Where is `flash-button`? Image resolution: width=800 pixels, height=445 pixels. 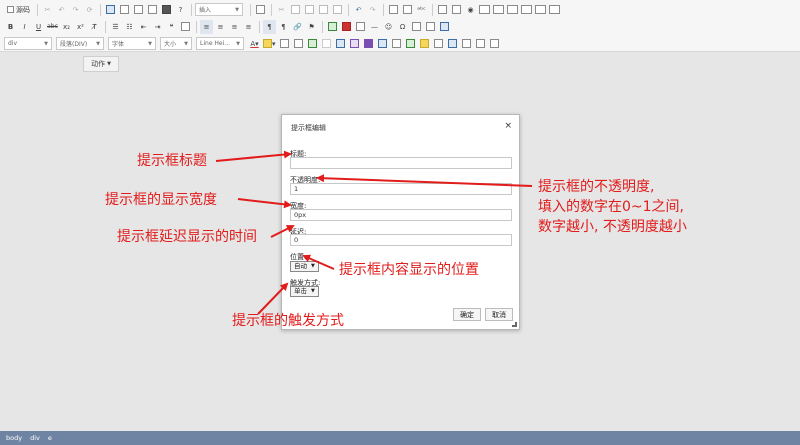
flash-button is located at coordinates (346, 27).